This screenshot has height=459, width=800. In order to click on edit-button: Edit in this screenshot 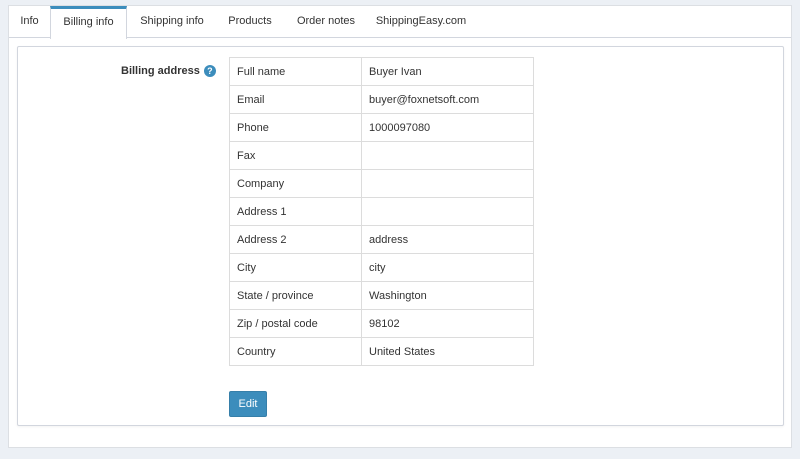, I will do `click(248, 404)`.